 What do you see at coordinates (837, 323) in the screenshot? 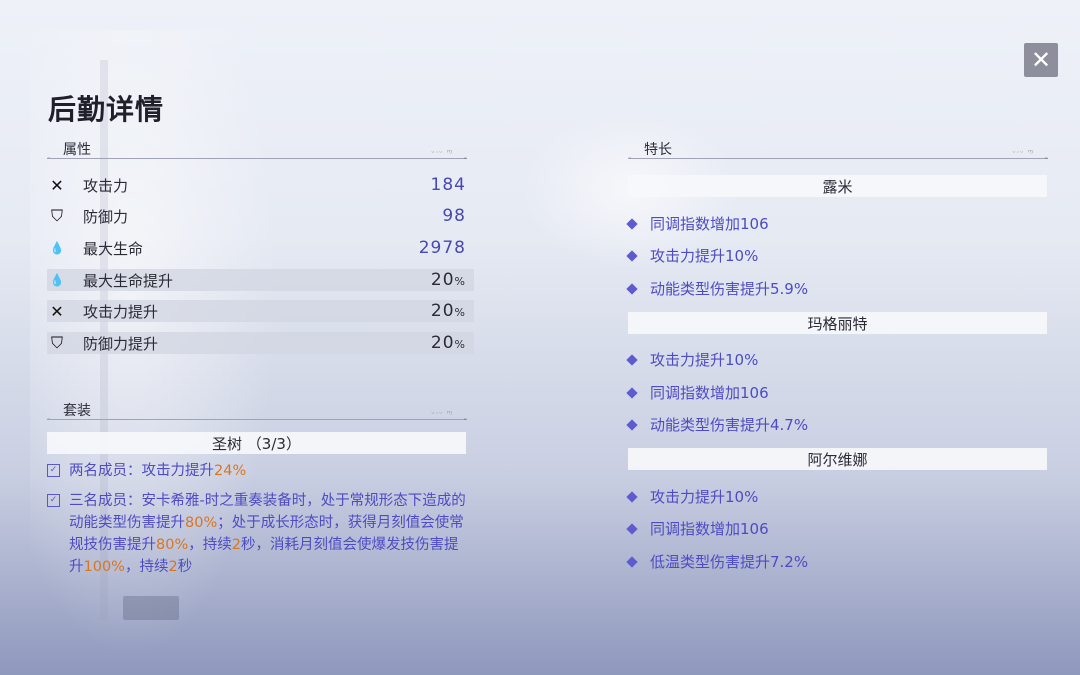
I see `specialty-group-name: 玛格丽特` at bounding box center [837, 323].